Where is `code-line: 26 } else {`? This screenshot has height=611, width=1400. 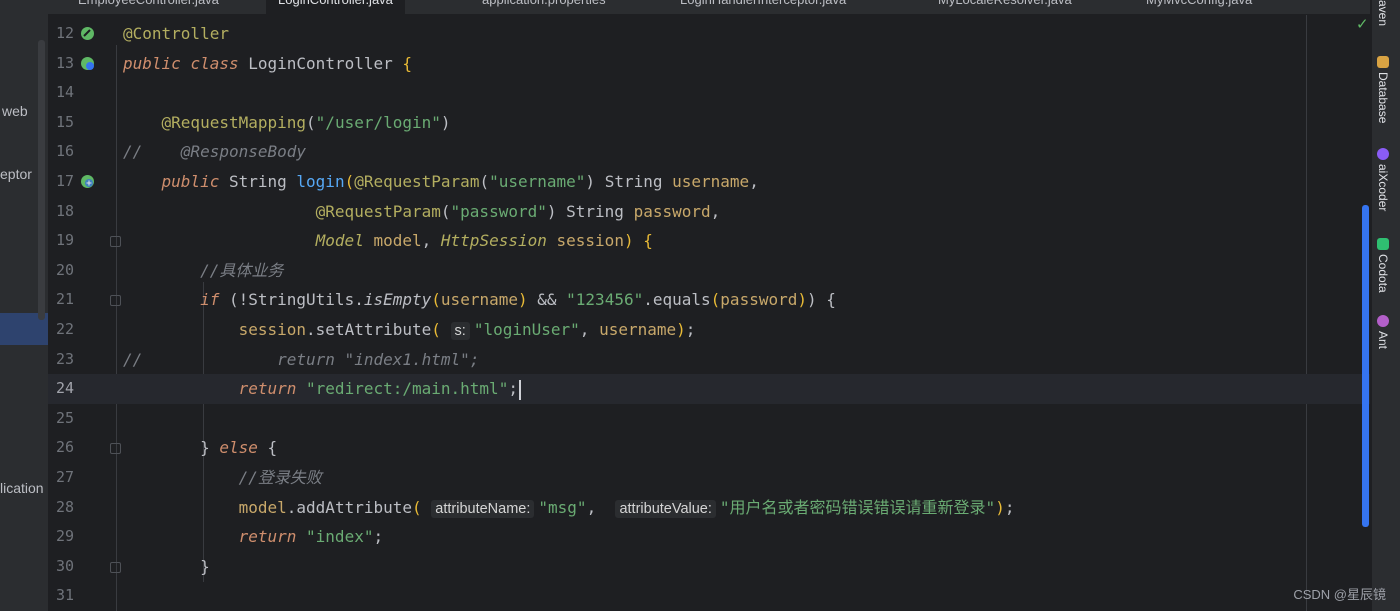 code-line: 26 } else { is located at coordinates (709, 448).